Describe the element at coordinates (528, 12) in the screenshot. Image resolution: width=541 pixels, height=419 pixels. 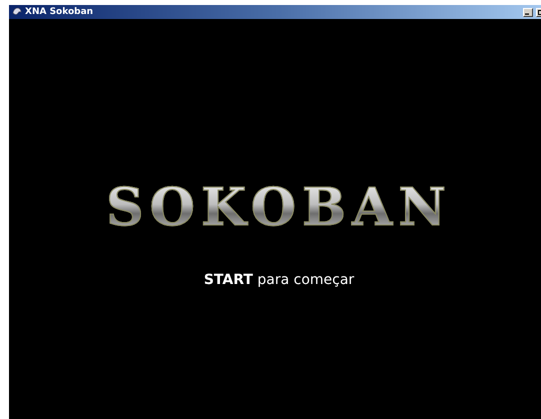
I see `minimize-button` at that location.